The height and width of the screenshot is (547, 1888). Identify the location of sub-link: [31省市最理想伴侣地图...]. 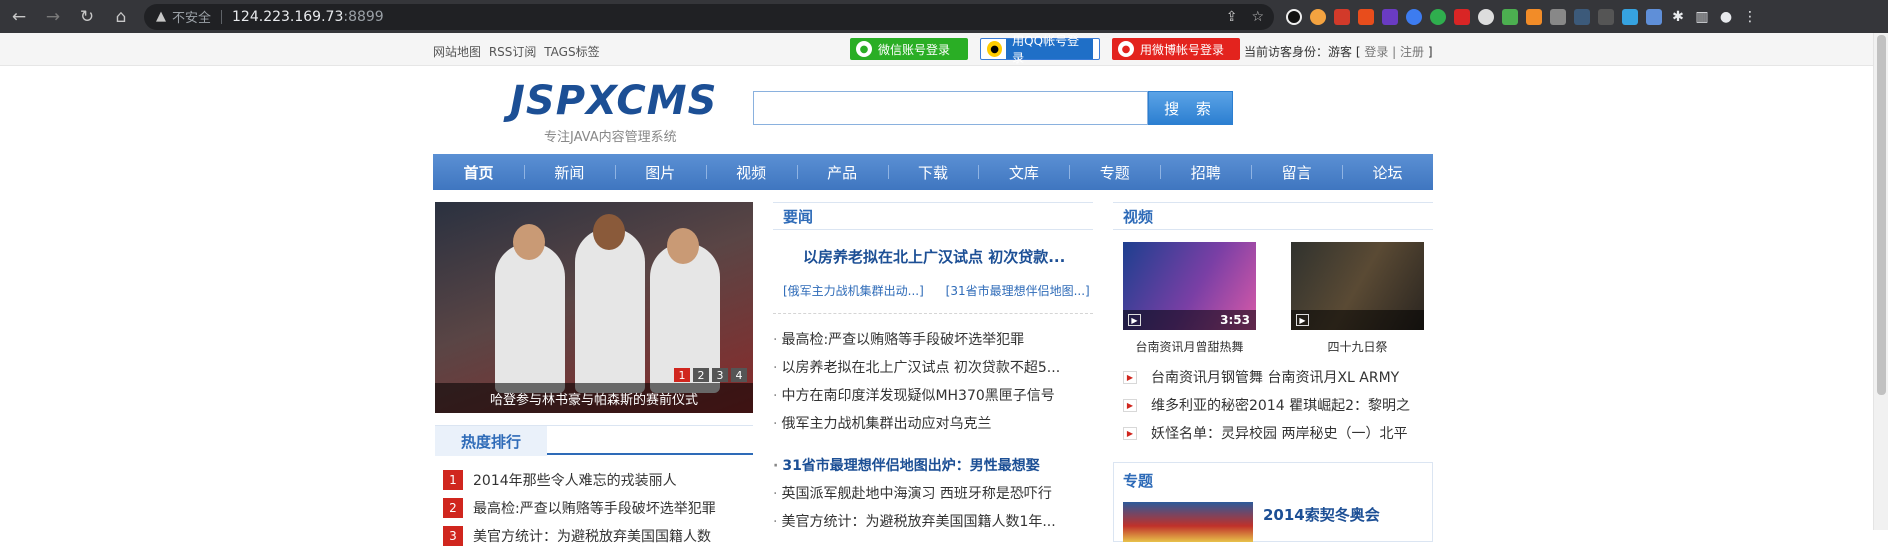
(1018, 291).